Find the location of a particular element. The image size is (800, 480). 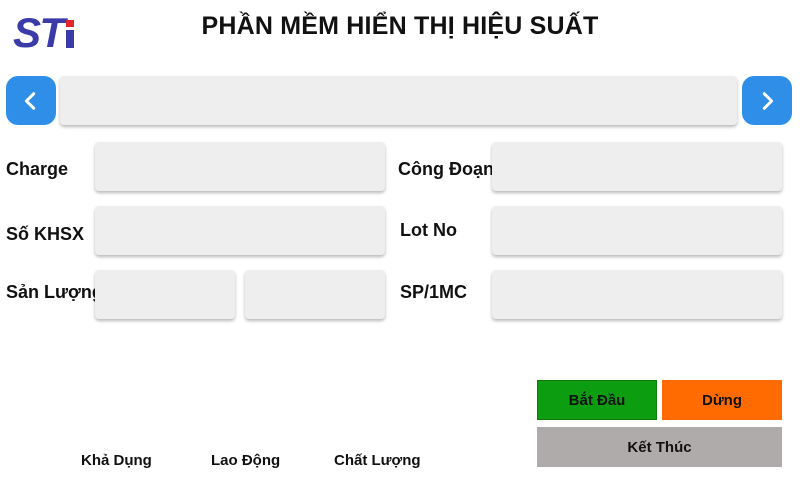

charge-field is located at coordinates (240, 166).